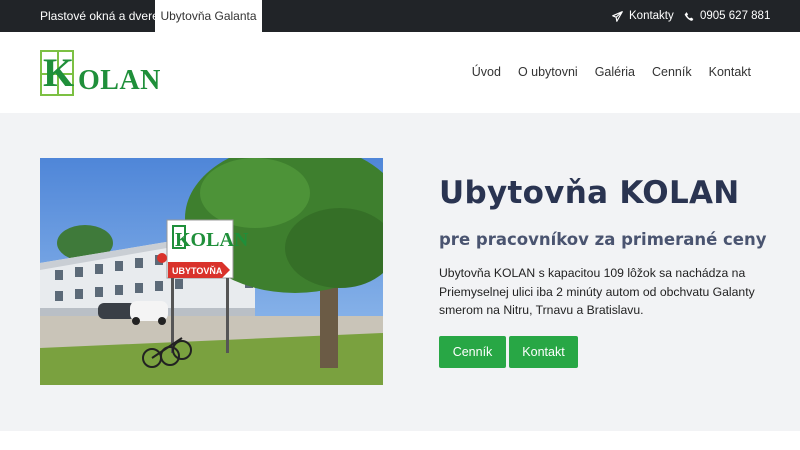 The height and width of the screenshot is (450, 800). I want to click on hero-title: Ubytovňa KOLAN, so click(589, 193).